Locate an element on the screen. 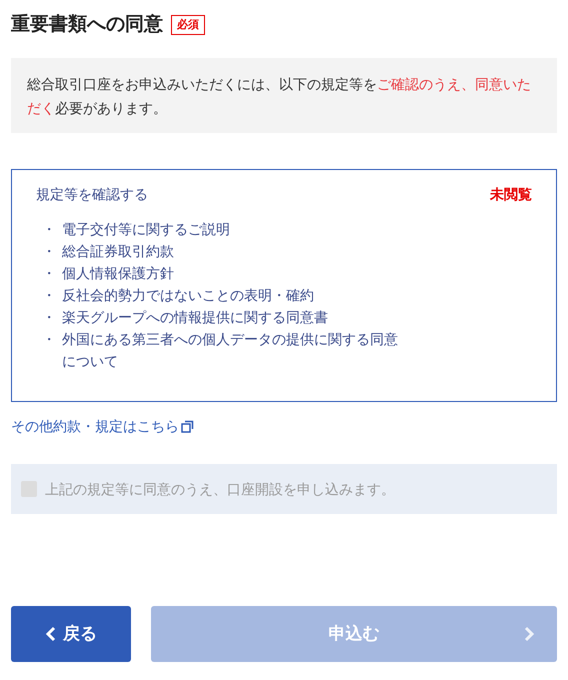 The width and height of the screenshot is (568, 680). checkbox-label: 上記の規定等に同意のうえ、口座開設を申し込みます。 is located at coordinates (220, 489).